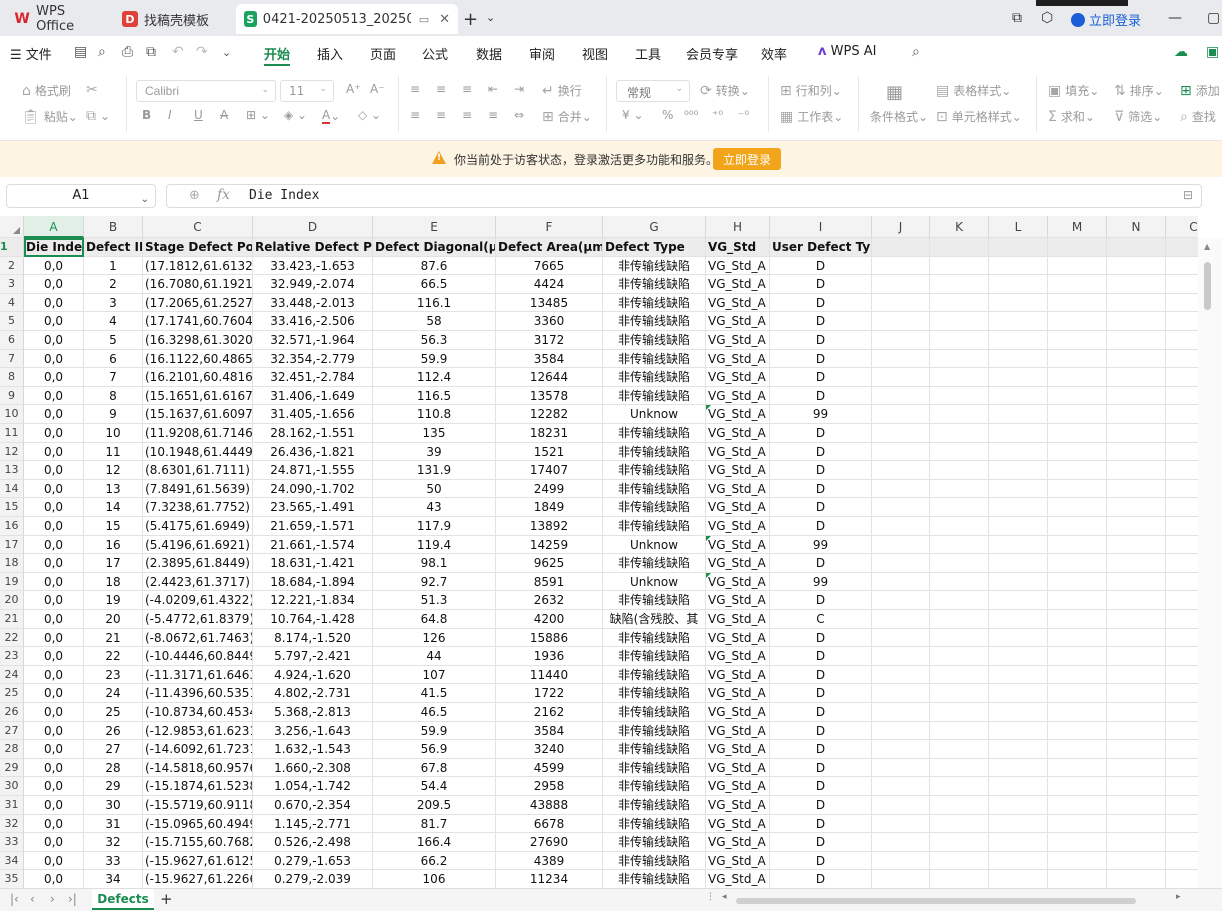  I want to click on table-cell: 27, so click(113, 749).